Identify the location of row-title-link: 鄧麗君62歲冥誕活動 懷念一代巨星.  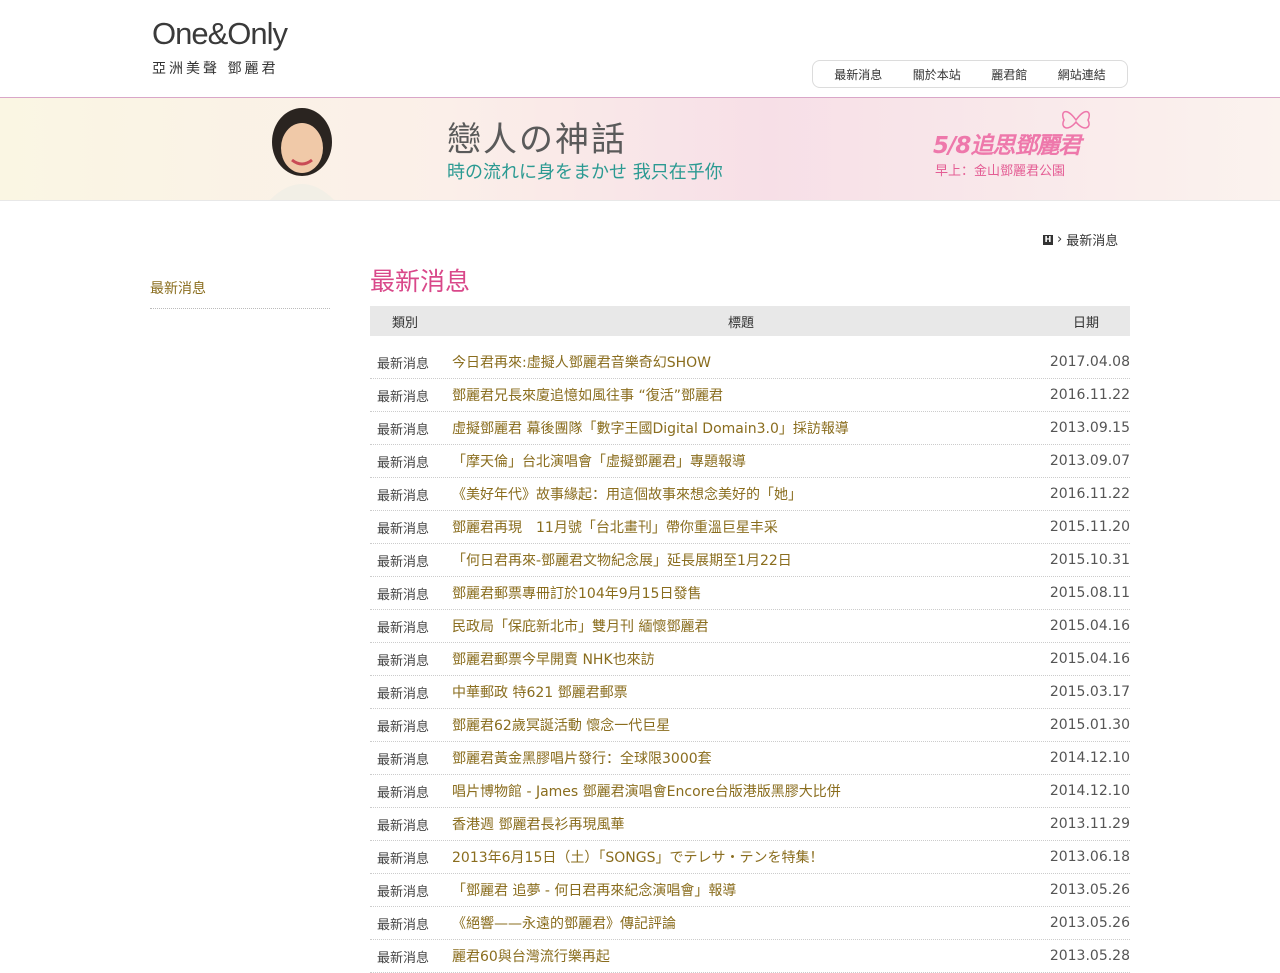
(748, 725).